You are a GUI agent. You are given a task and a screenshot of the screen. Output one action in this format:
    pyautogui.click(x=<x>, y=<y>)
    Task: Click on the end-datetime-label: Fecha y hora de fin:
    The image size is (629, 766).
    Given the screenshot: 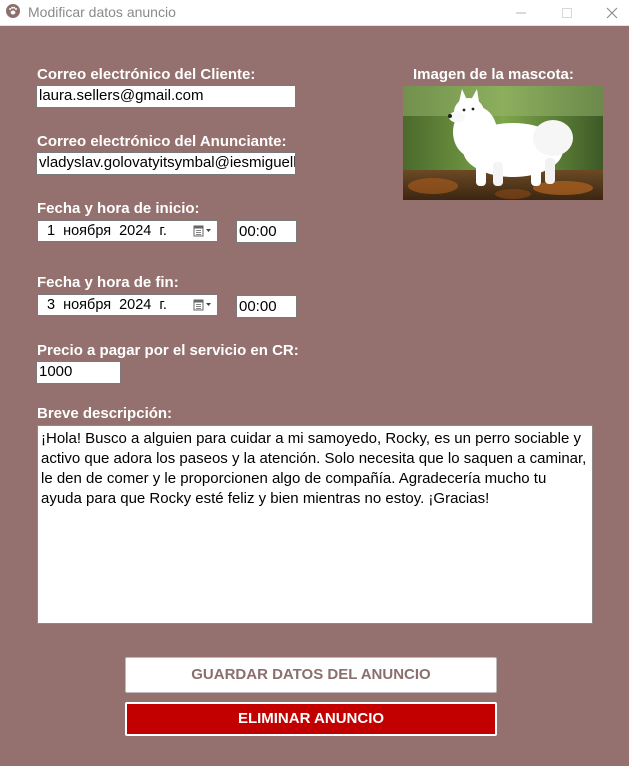 What is the action you would take?
    pyautogui.click(x=108, y=282)
    